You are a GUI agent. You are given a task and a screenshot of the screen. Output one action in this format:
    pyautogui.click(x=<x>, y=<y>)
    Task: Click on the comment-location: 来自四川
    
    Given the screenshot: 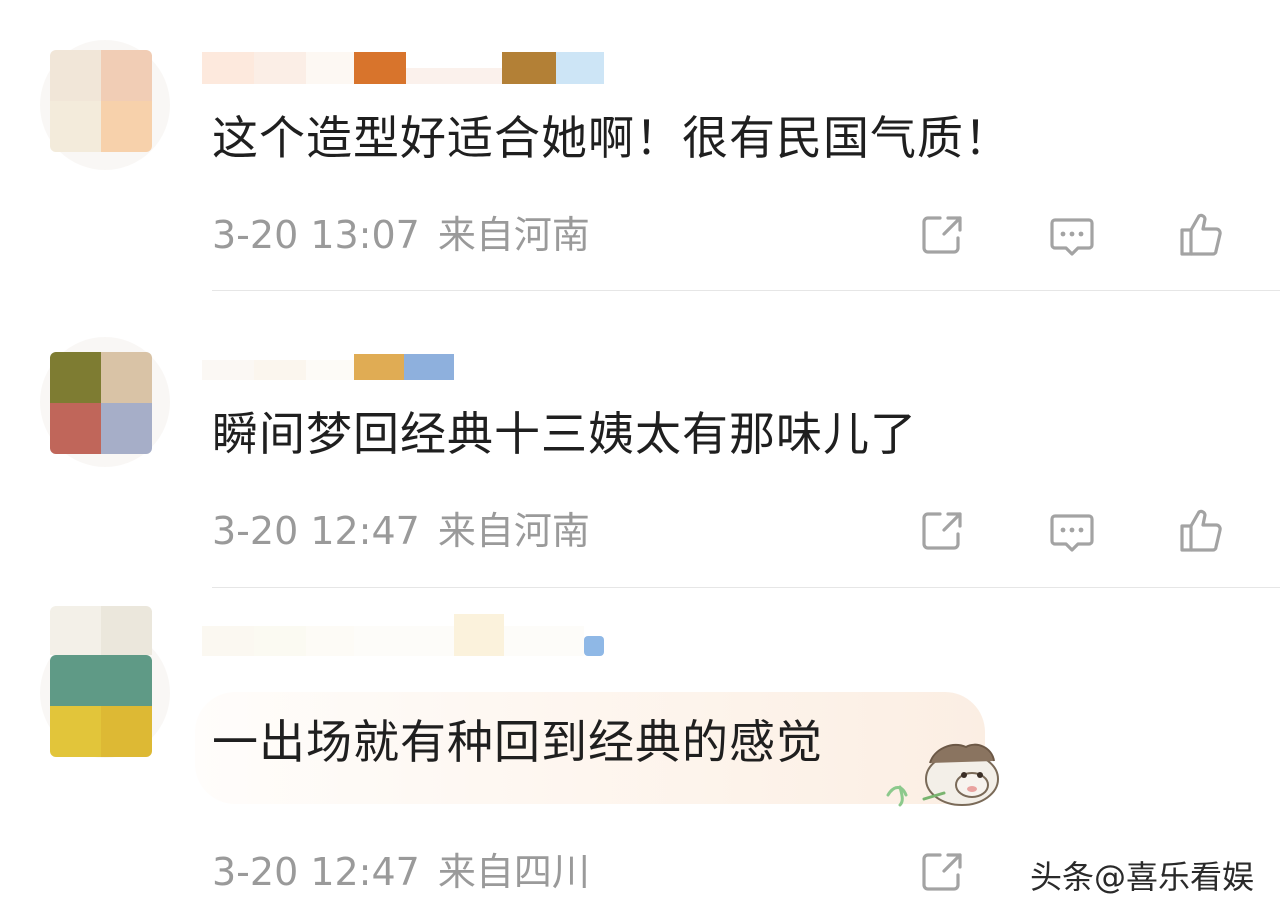 What is the action you would take?
    pyautogui.click(x=513, y=872)
    